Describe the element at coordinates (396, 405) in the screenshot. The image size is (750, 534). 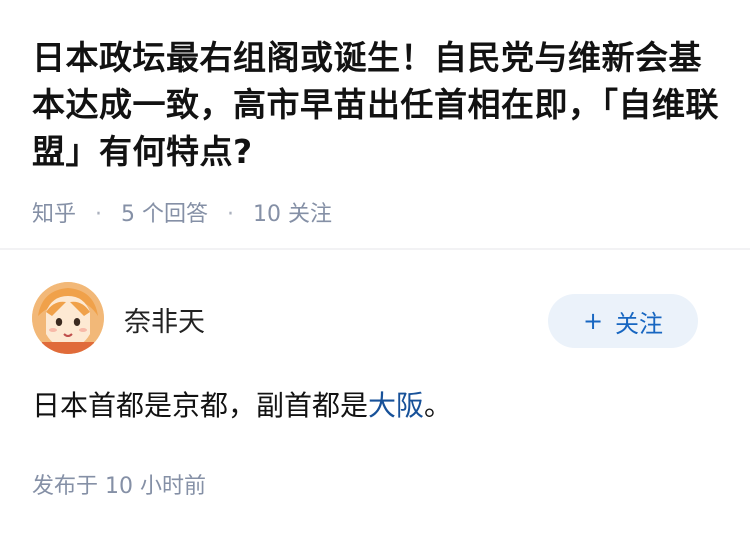
I see `answer-inline-link: 大阪` at that location.